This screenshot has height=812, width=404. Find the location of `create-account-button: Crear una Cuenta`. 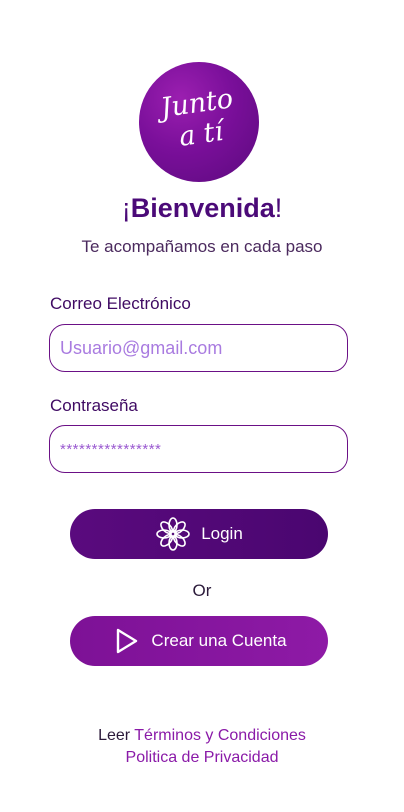

create-account-button: Crear una Cuenta is located at coordinates (199, 641).